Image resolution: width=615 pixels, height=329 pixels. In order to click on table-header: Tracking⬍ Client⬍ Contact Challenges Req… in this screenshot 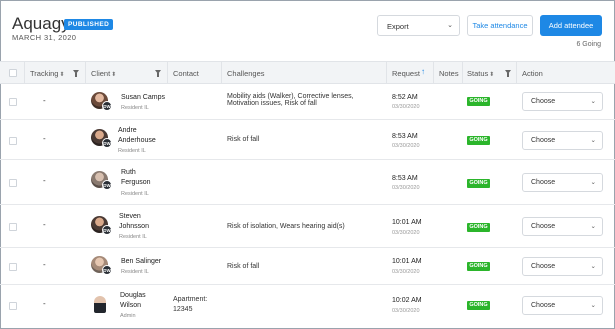, I will do `click(307, 72)`.